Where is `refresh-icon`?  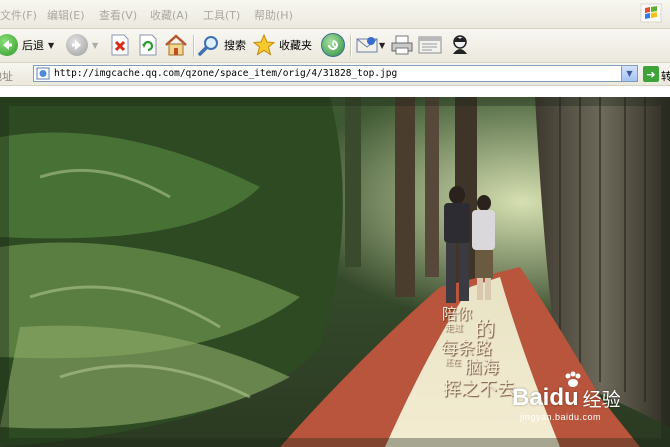 refresh-icon is located at coordinates (148, 45).